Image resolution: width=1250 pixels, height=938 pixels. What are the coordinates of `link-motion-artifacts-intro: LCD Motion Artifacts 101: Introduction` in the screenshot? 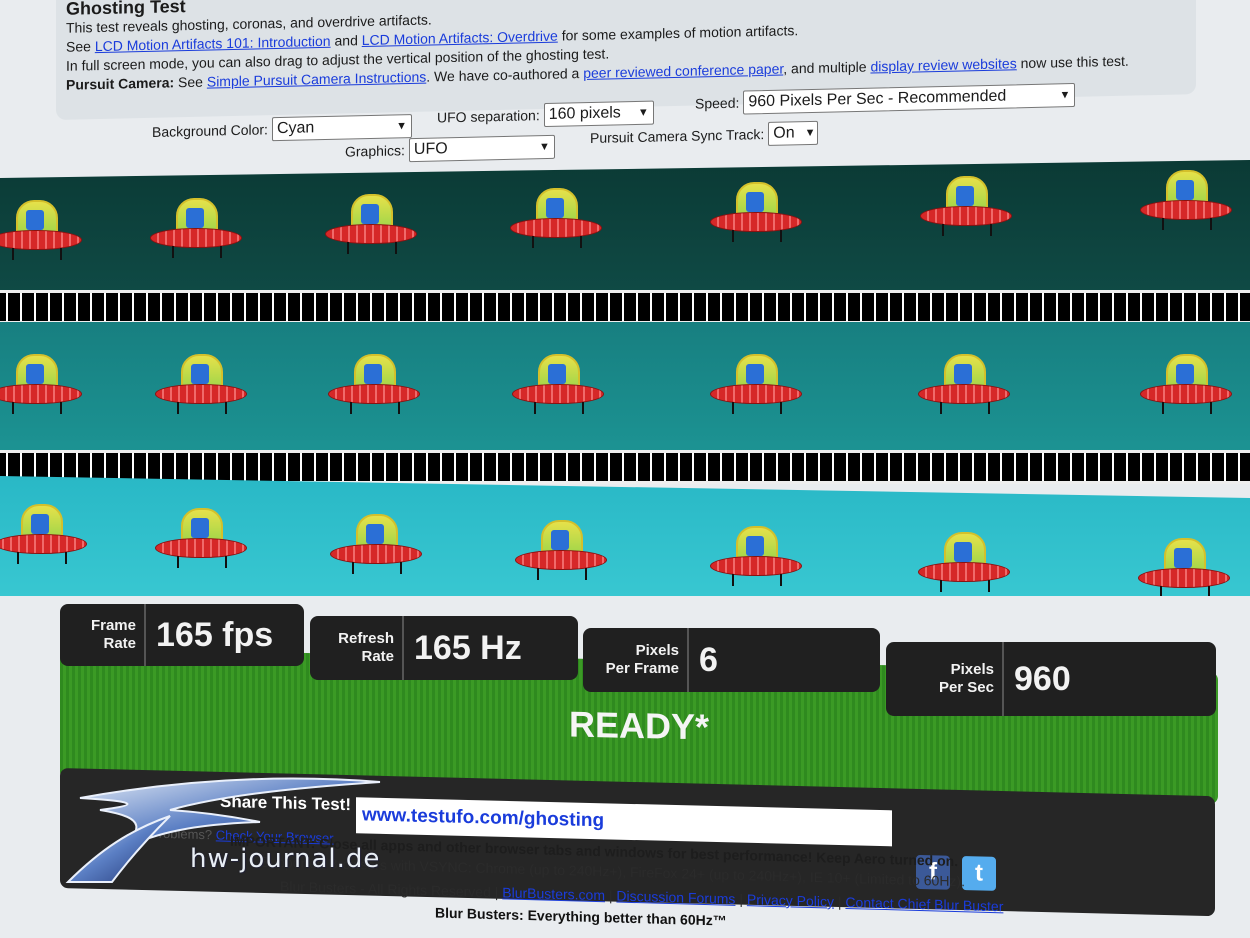 It's located at (213, 43).